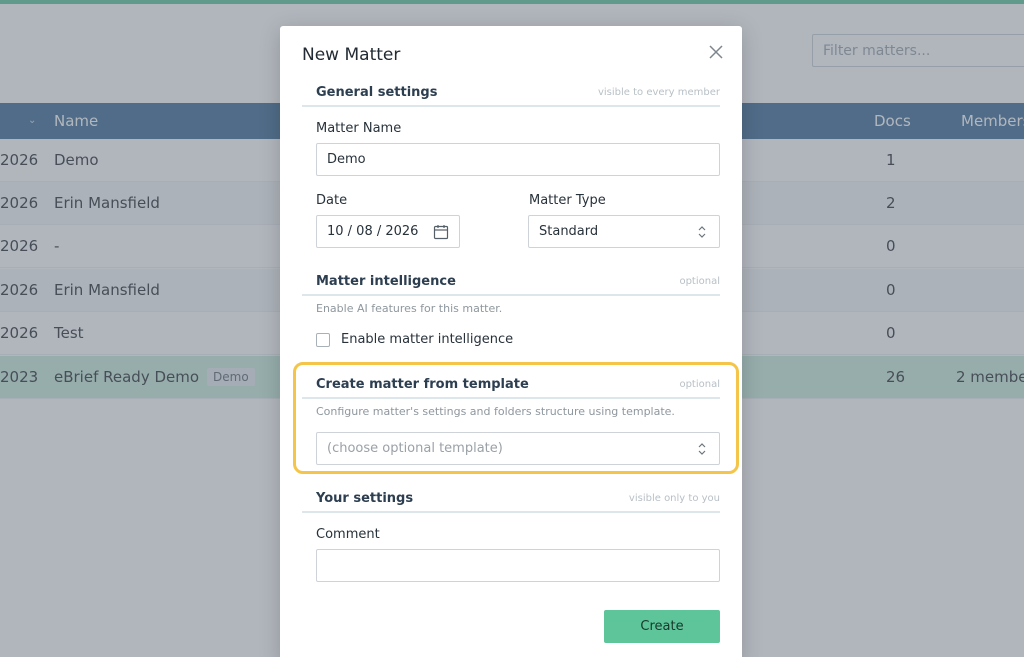 The image size is (1024, 657). What do you see at coordinates (624, 231) in the screenshot?
I see `matter-type-select: Standard` at bounding box center [624, 231].